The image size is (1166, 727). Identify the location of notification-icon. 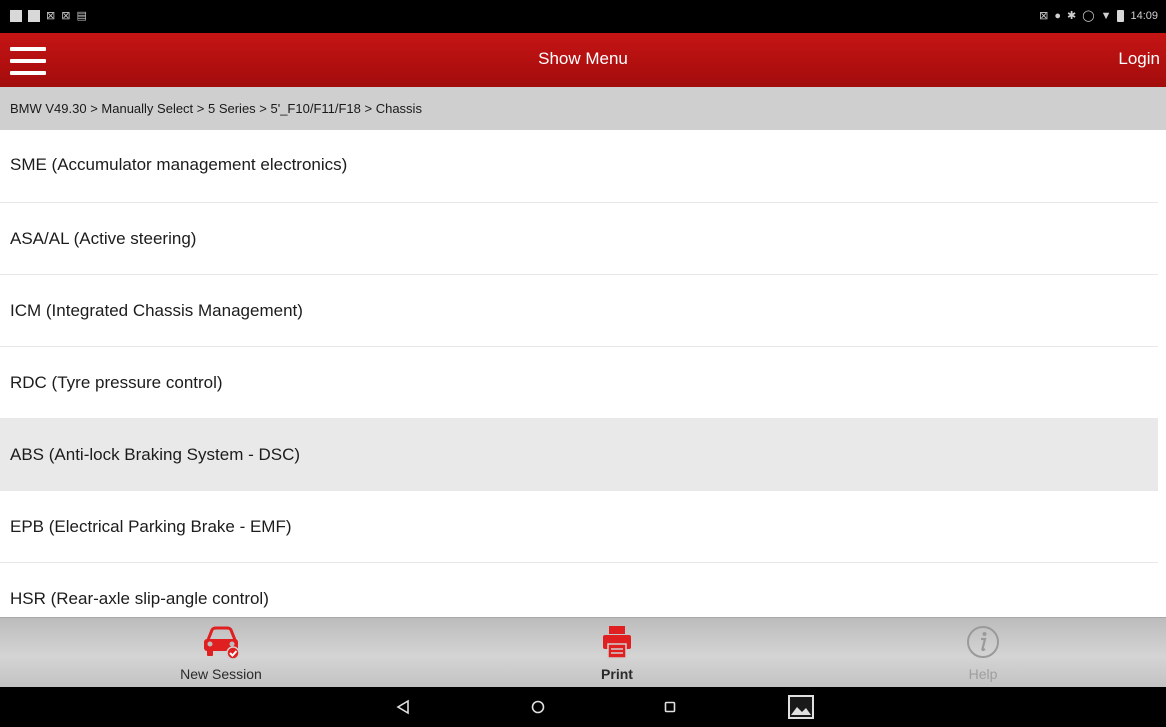
(16, 16).